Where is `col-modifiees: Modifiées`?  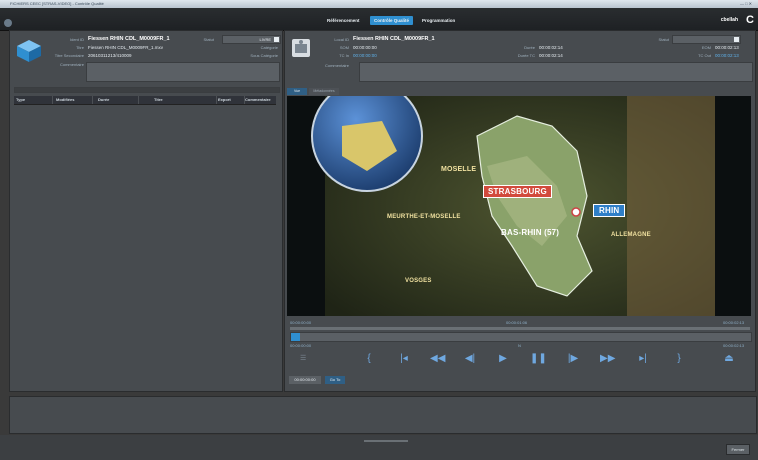
col-modifiees: Modifiées is located at coordinates (72, 100).